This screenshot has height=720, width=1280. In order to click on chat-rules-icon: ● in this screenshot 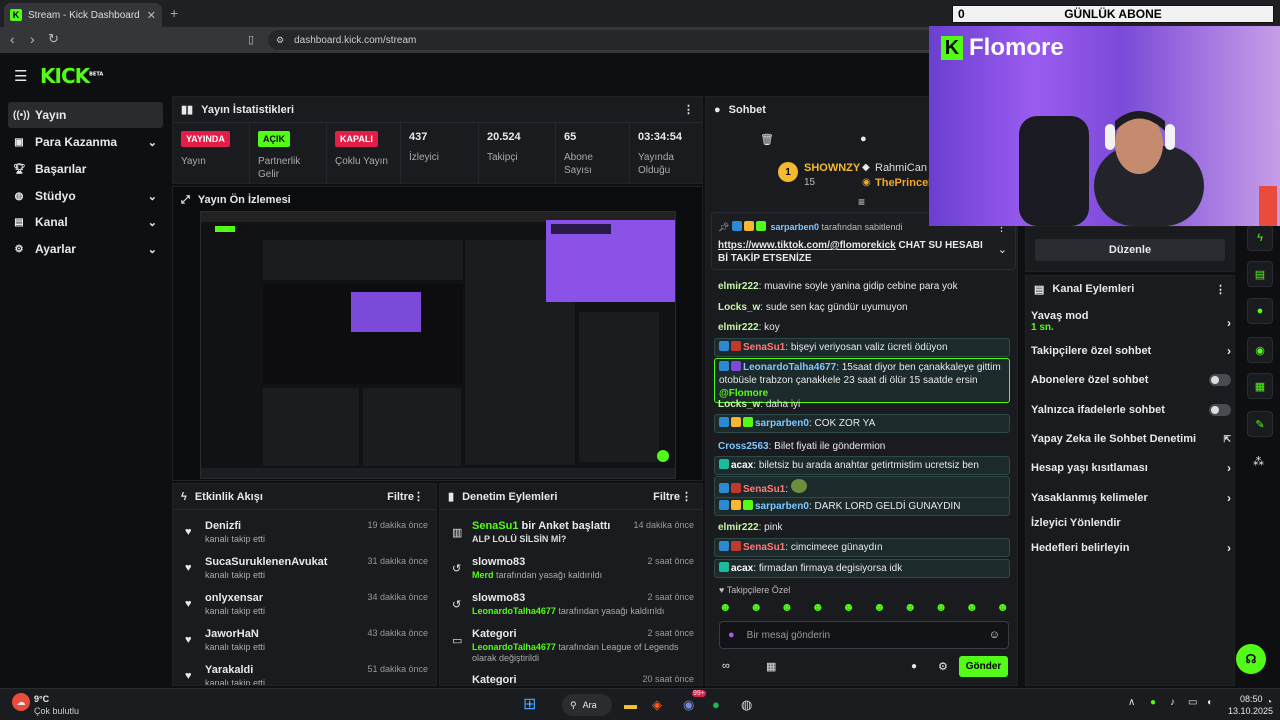, I will do `click(914, 666)`.